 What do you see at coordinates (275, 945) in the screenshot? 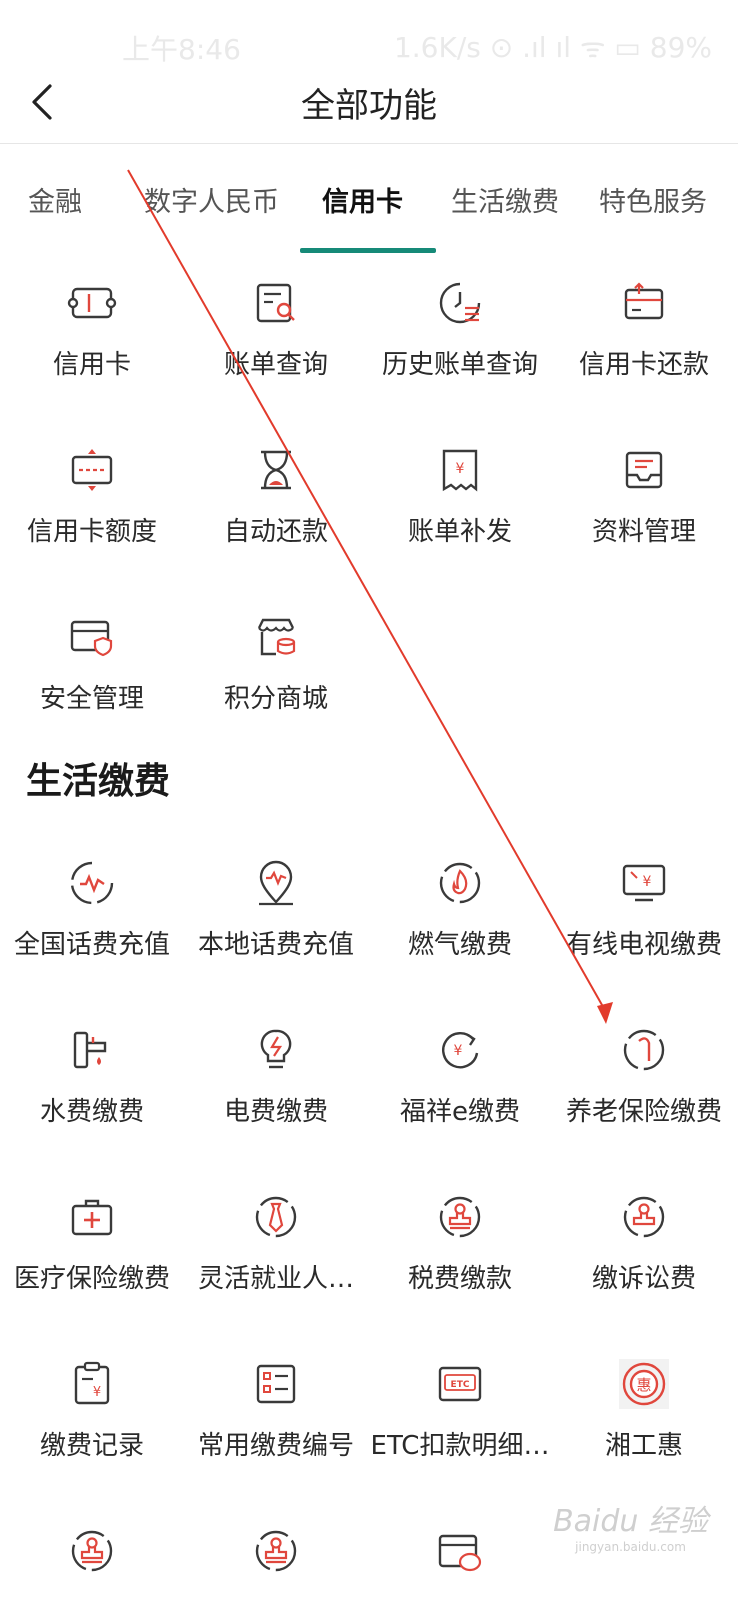
I see `life-payment-item-label: 本地话费充值` at bounding box center [275, 945].